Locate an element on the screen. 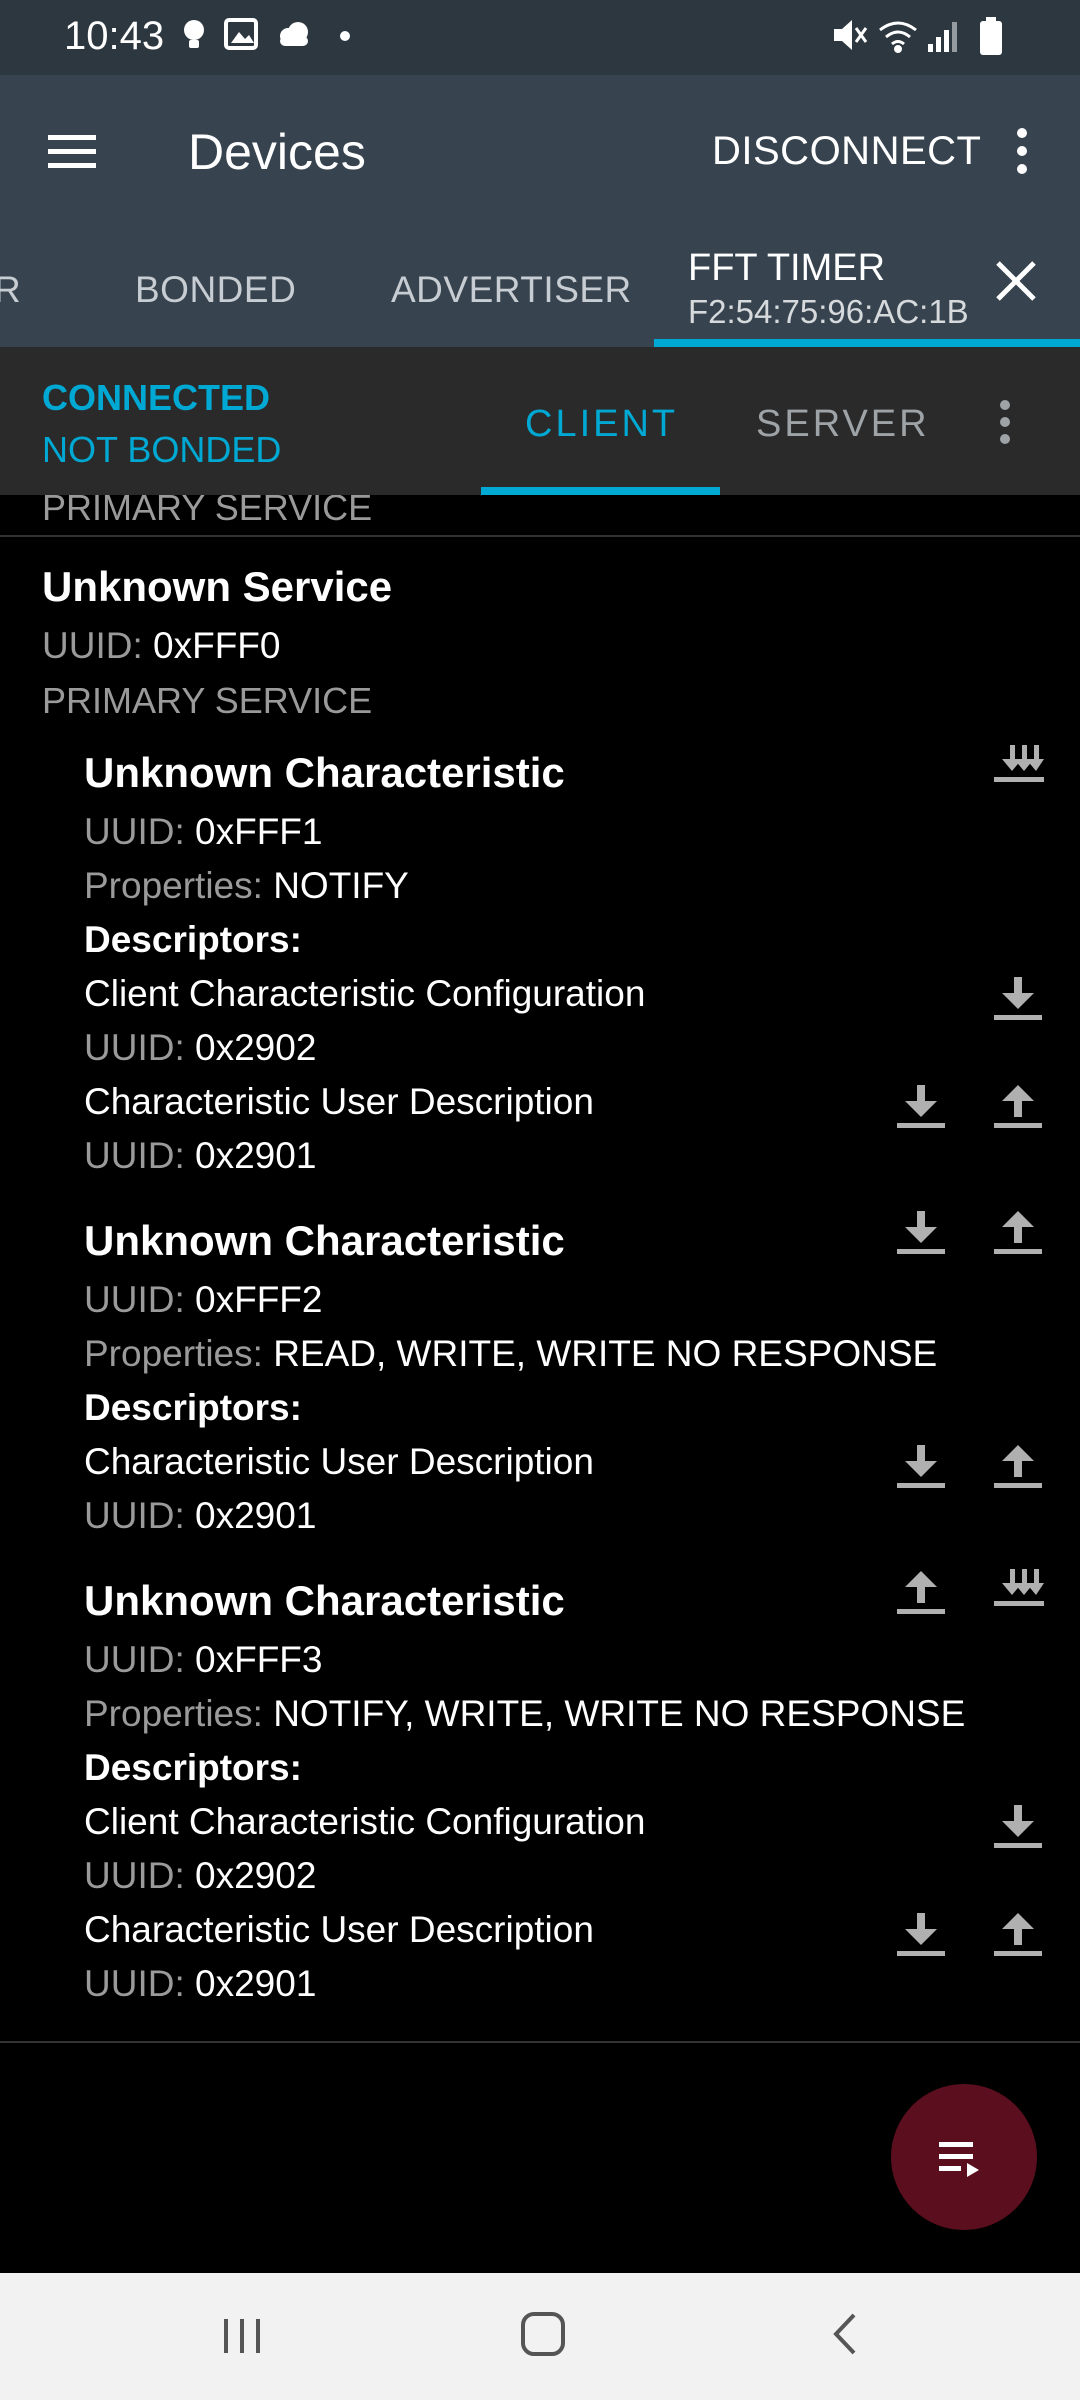 The image size is (1080, 2400). active-tab-indicator is located at coordinates (867, 343).